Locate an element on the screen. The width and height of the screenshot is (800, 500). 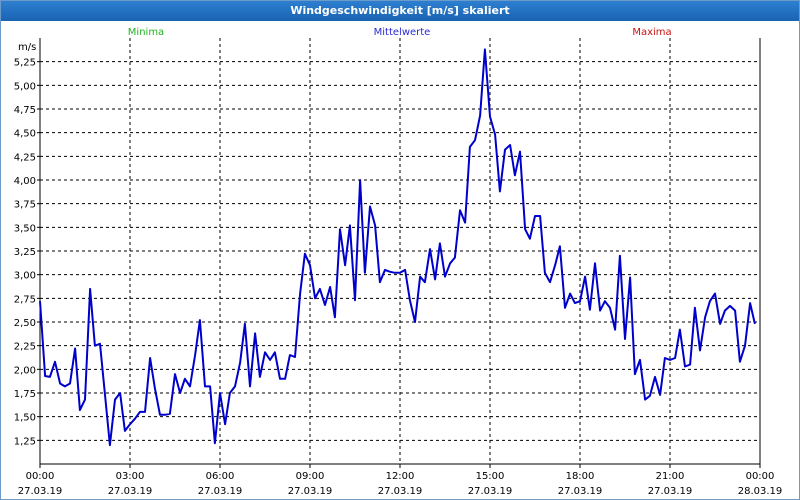
y-tick-label: 2,00 is located at coordinates (25, 370).